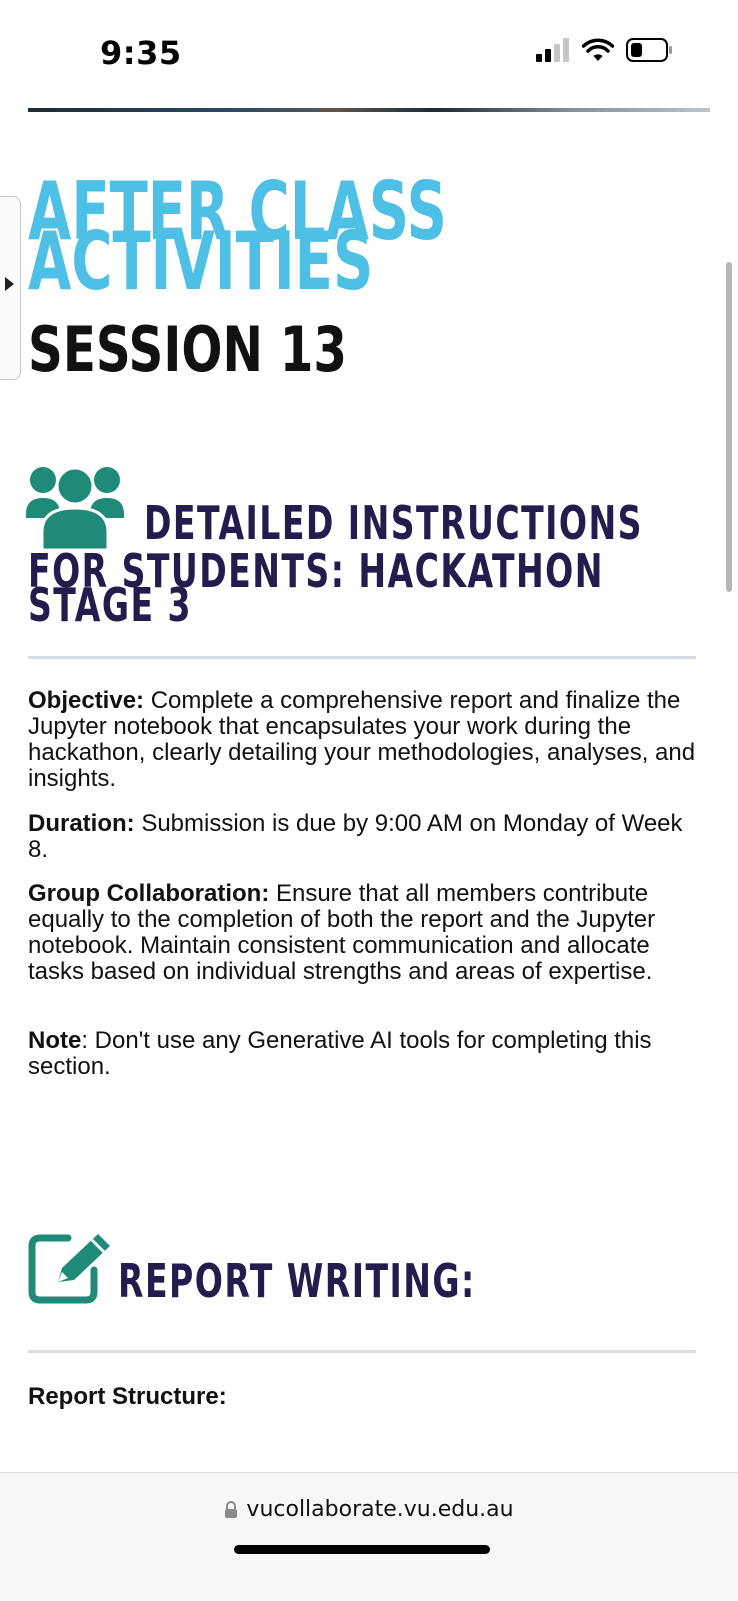 This screenshot has height=1601, width=738. Describe the element at coordinates (55, 1040) in the screenshot. I see `note-label: Note` at that location.